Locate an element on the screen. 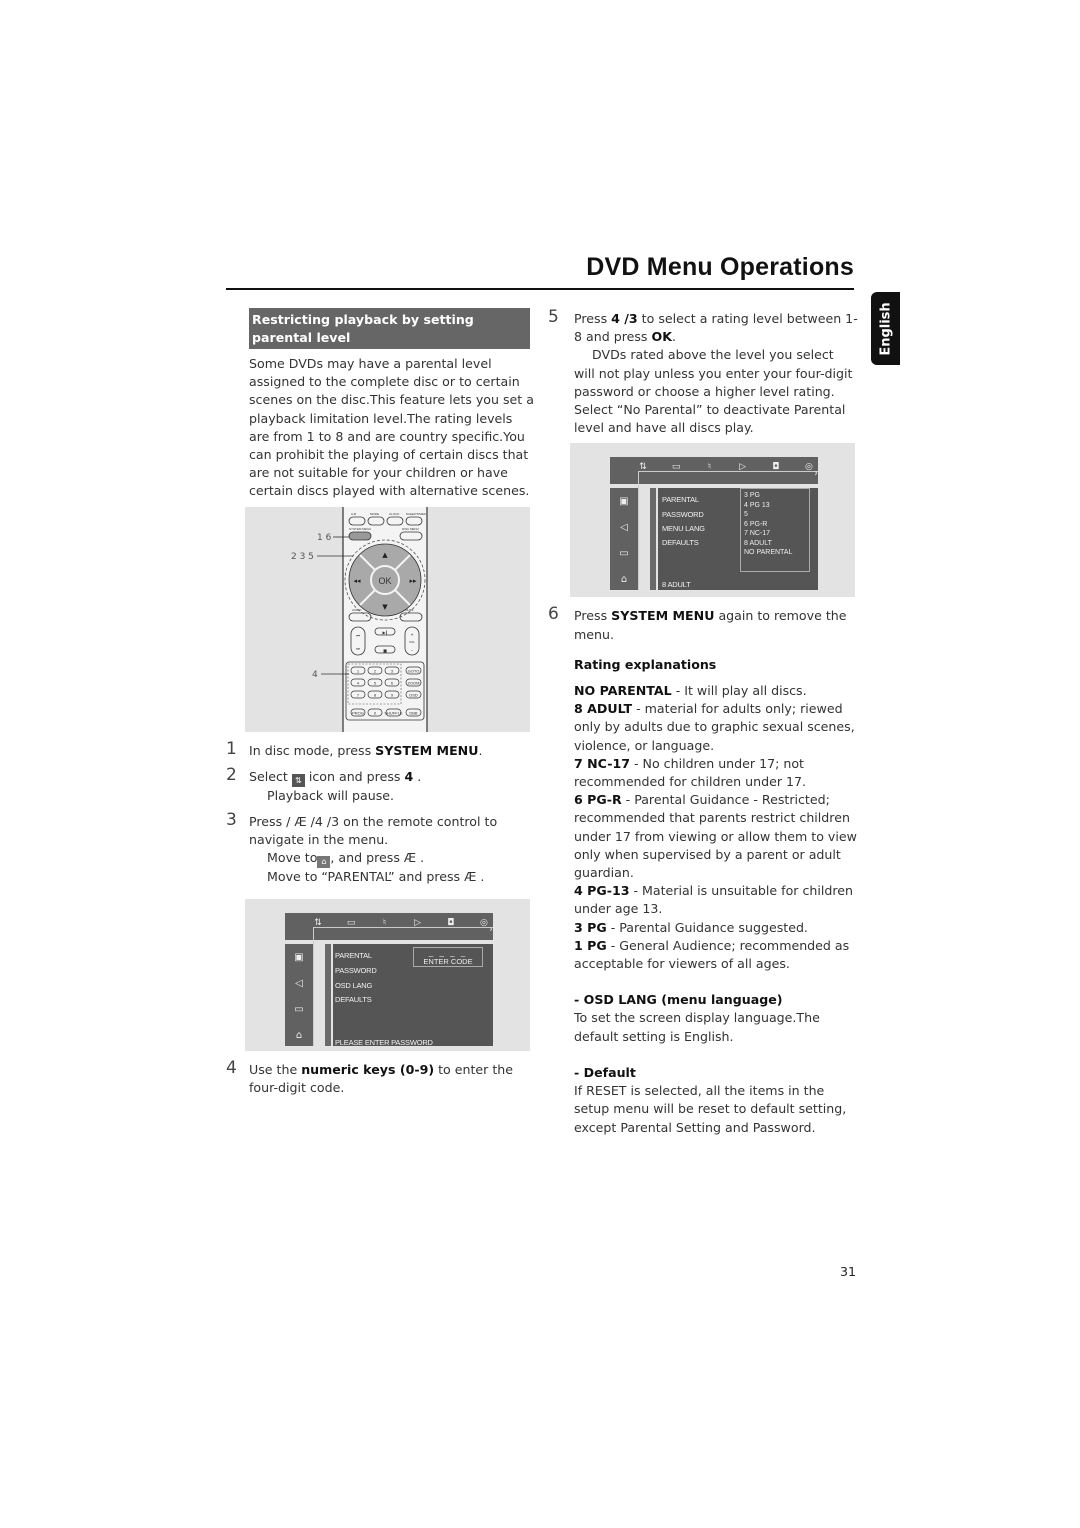  rating-explanation: NO PARENTAL - It will play all discs. is located at coordinates (690, 691).